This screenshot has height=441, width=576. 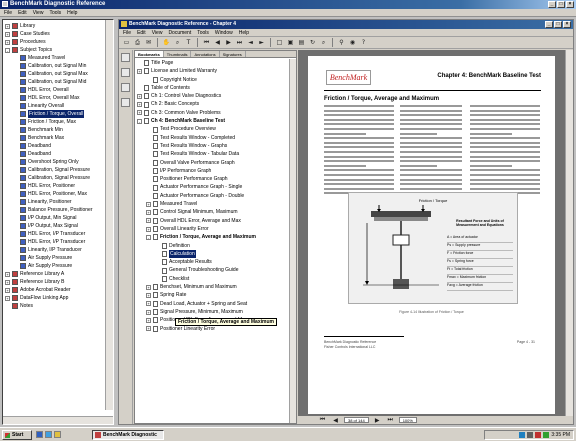 I want to click on tree-item: Linearity Overall, so click(x=59, y=106).